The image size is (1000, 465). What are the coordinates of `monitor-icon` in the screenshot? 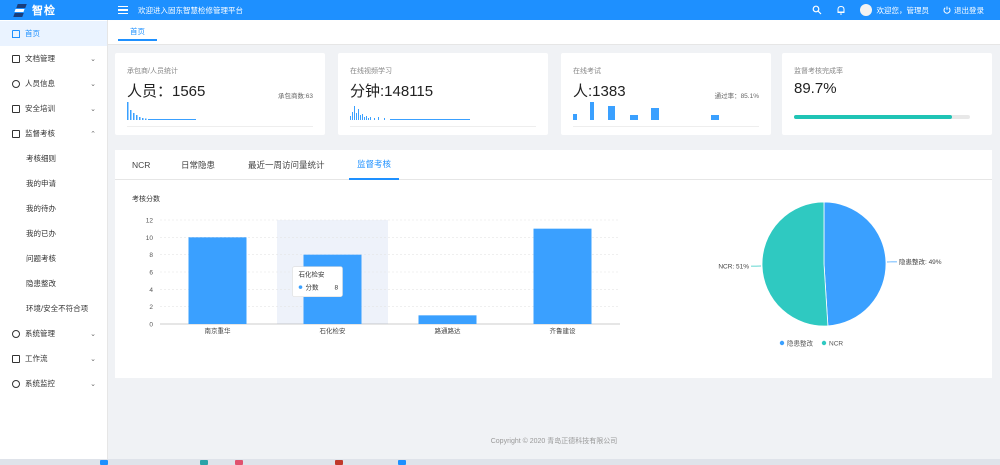 It's located at (16, 383).